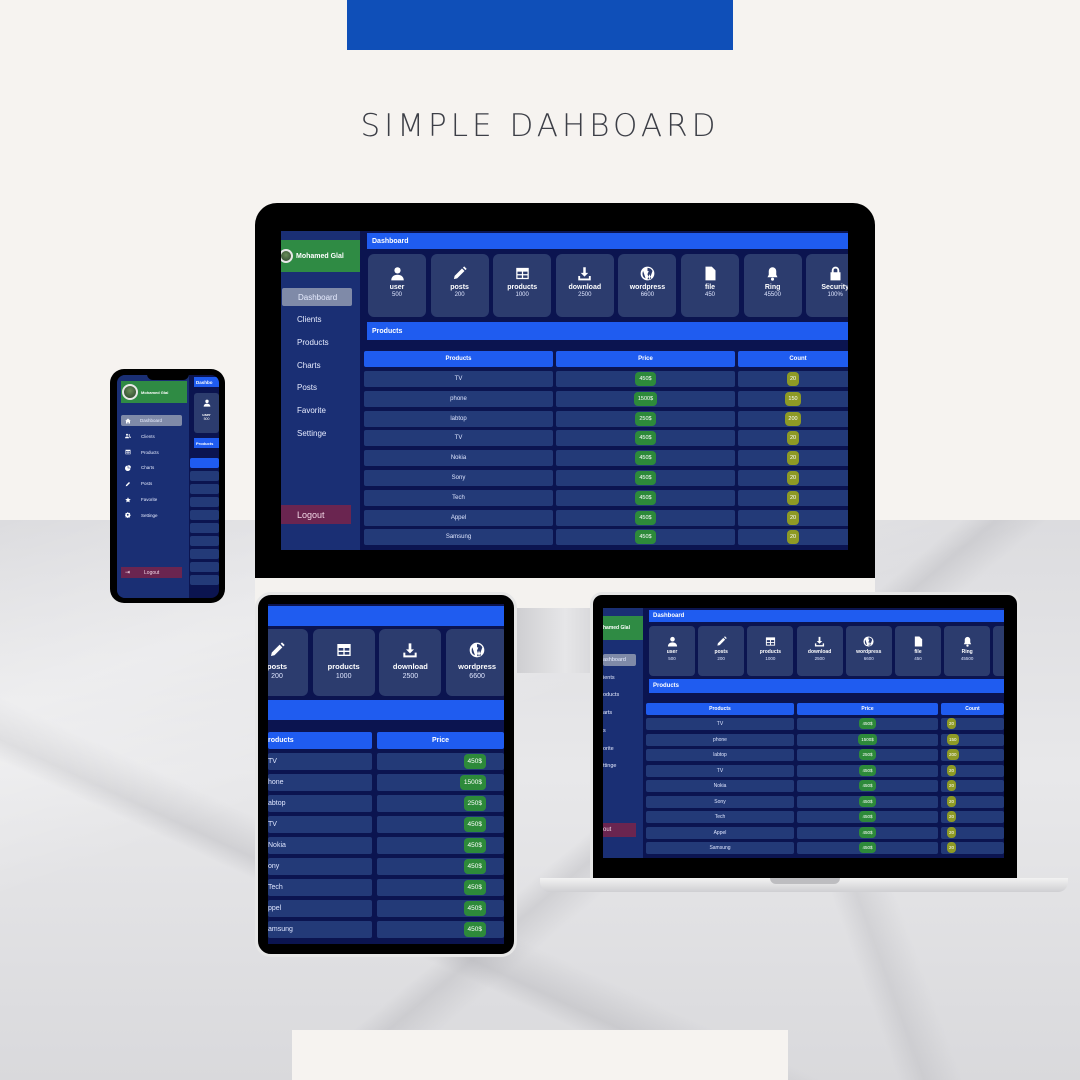 The width and height of the screenshot is (1080, 1080). I want to click on phone-sidebar-item-posts: Posts, so click(151, 483).